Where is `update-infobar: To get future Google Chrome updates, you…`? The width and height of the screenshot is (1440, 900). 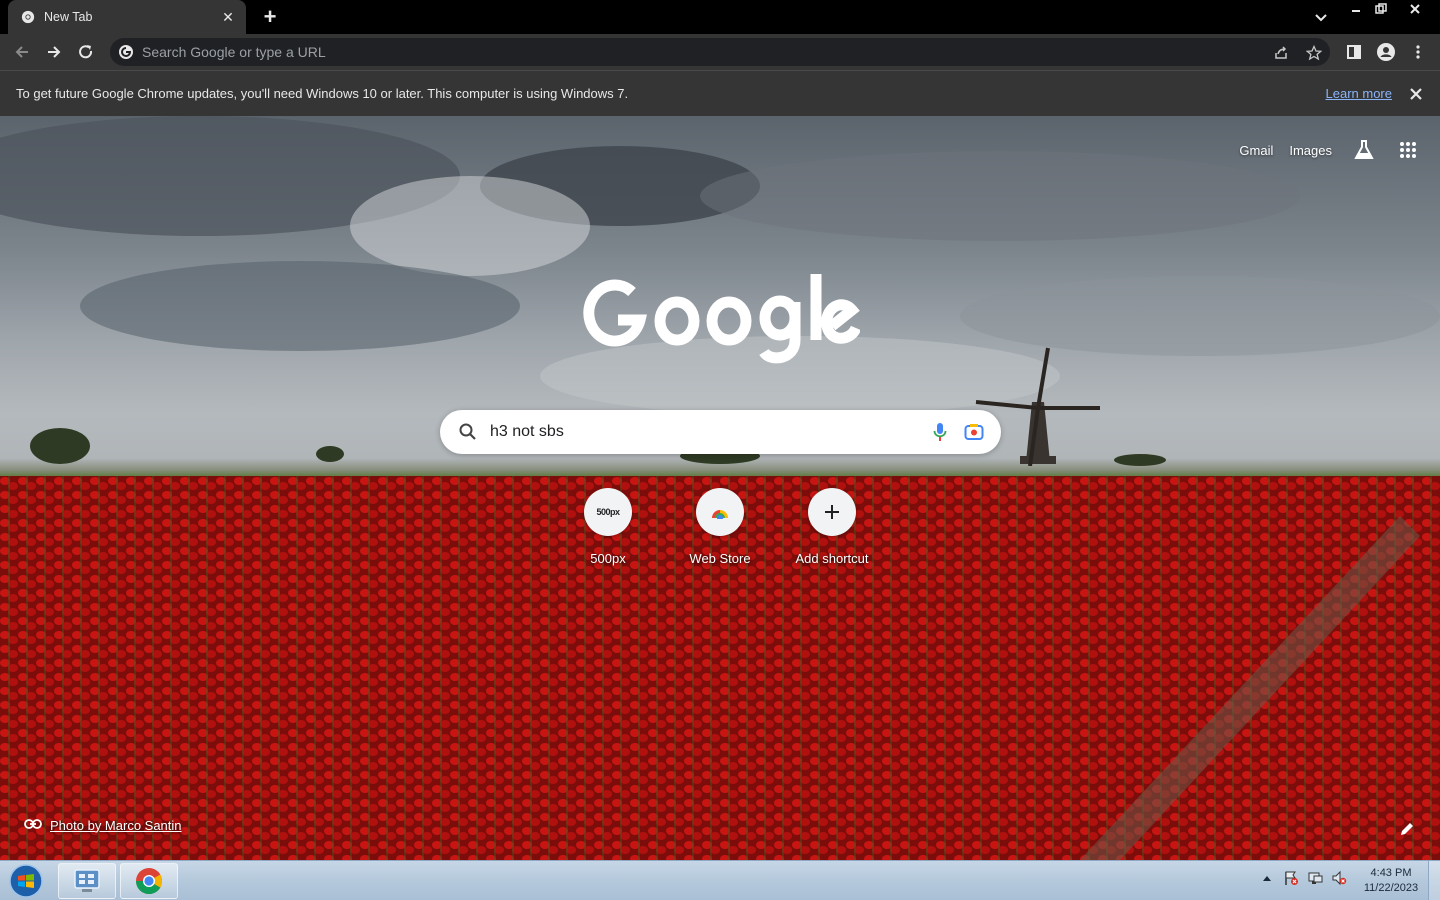
update-infobar: To get future Google Chrome updates, you… is located at coordinates (720, 93).